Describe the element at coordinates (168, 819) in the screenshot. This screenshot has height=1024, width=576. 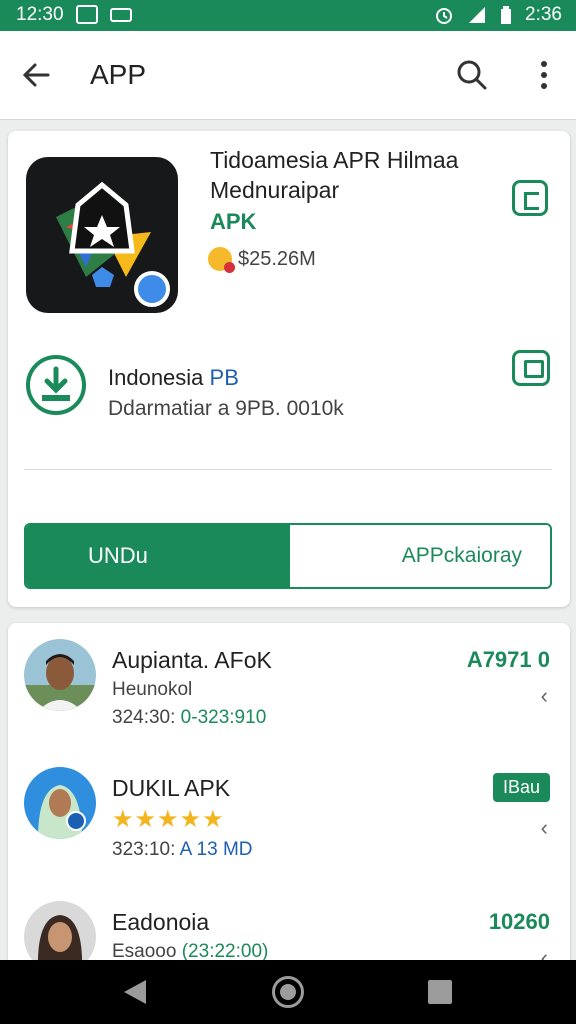
I see `star-rating: ★★★★★` at that location.